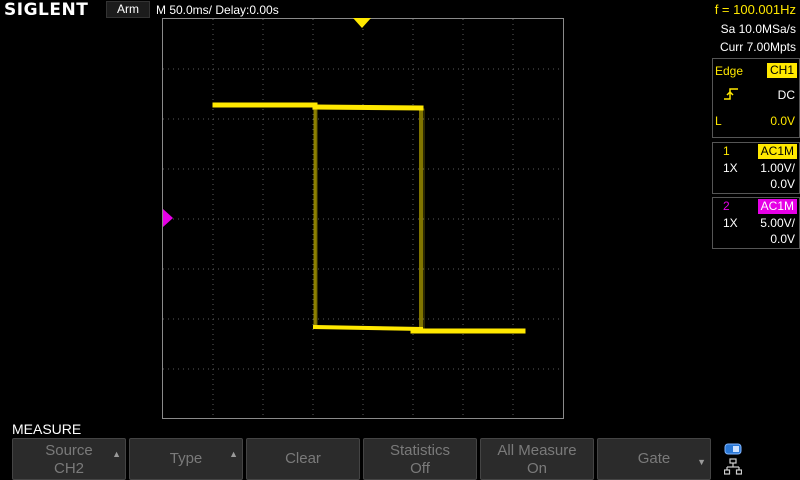 Image resolution: width=800 pixels, height=480 pixels. What do you see at coordinates (777, 223) in the screenshot?
I see `channel-2-scale: 5.00V/` at bounding box center [777, 223].